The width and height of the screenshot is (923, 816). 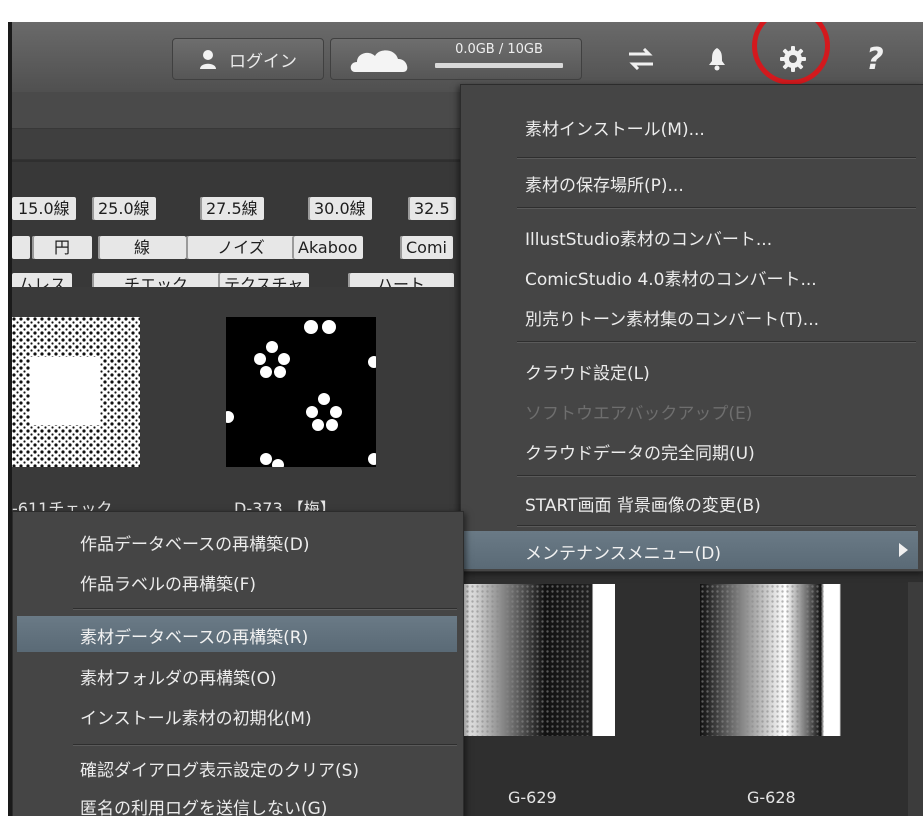 What do you see at coordinates (232, 208) in the screenshot?
I see `tag-chip: 27.5線` at bounding box center [232, 208].